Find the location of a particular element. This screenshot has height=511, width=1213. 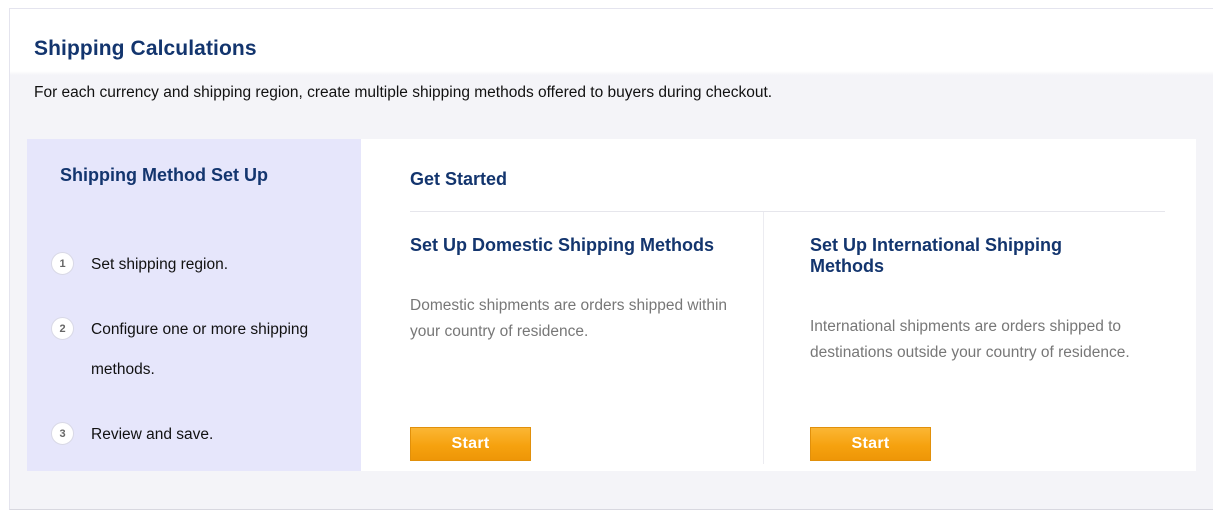

step-number-badge: 3 is located at coordinates (62, 433).